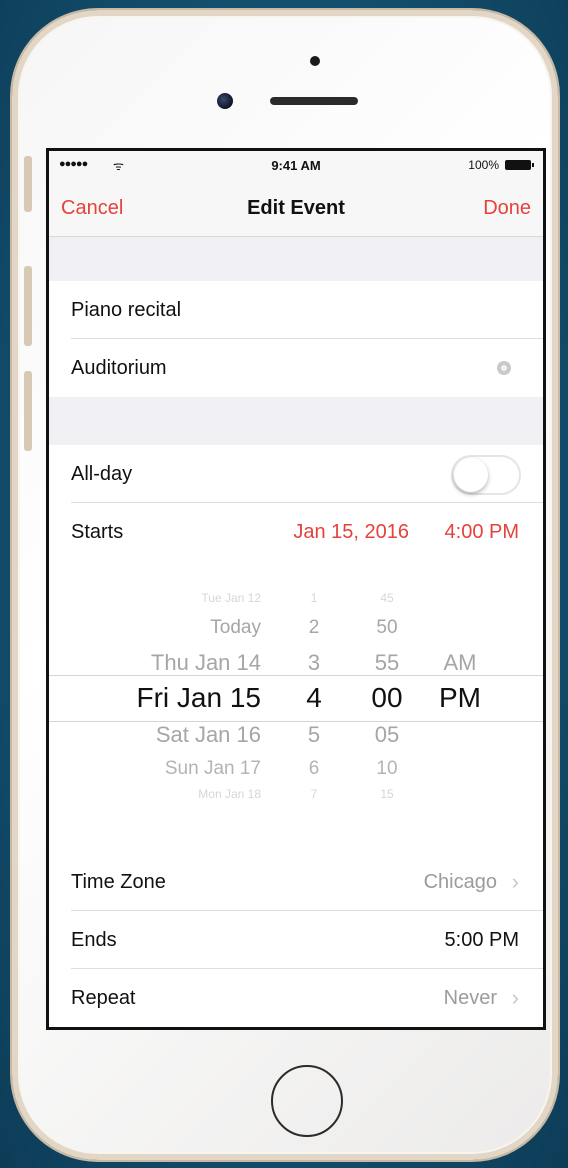 The height and width of the screenshot is (1168, 568). What do you see at coordinates (387, 735) in the screenshot?
I see `picker-minute-option: 05` at bounding box center [387, 735].